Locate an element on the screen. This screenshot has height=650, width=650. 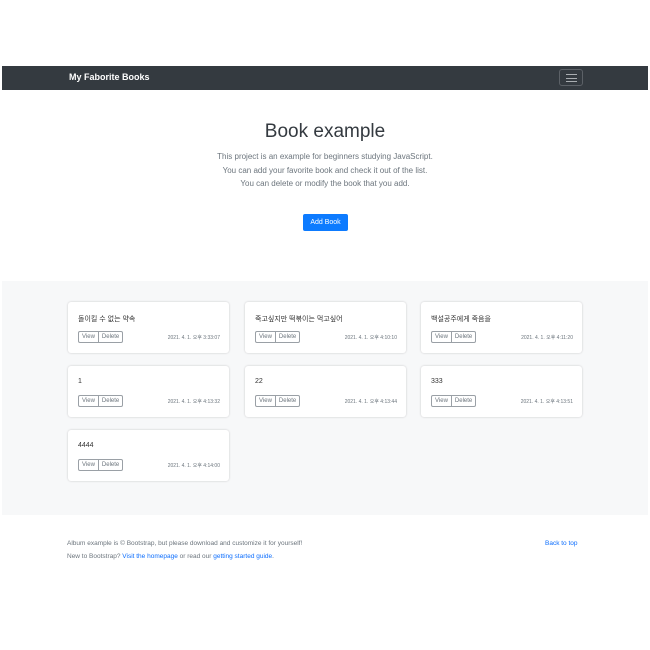
book-title: 백설공주에게 죽음을 is located at coordinates (461, 319).